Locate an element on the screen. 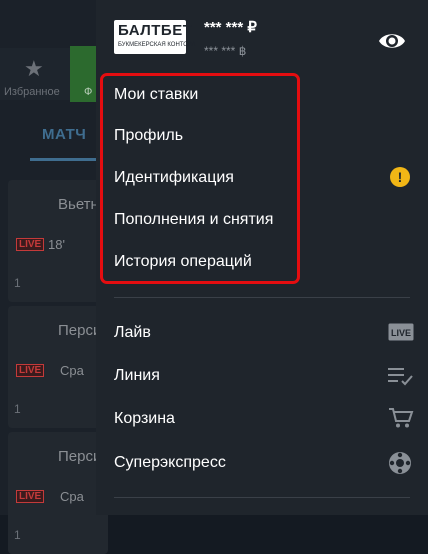  bonus-balance: *** *** ฿ is located at coordinates (225, 51).